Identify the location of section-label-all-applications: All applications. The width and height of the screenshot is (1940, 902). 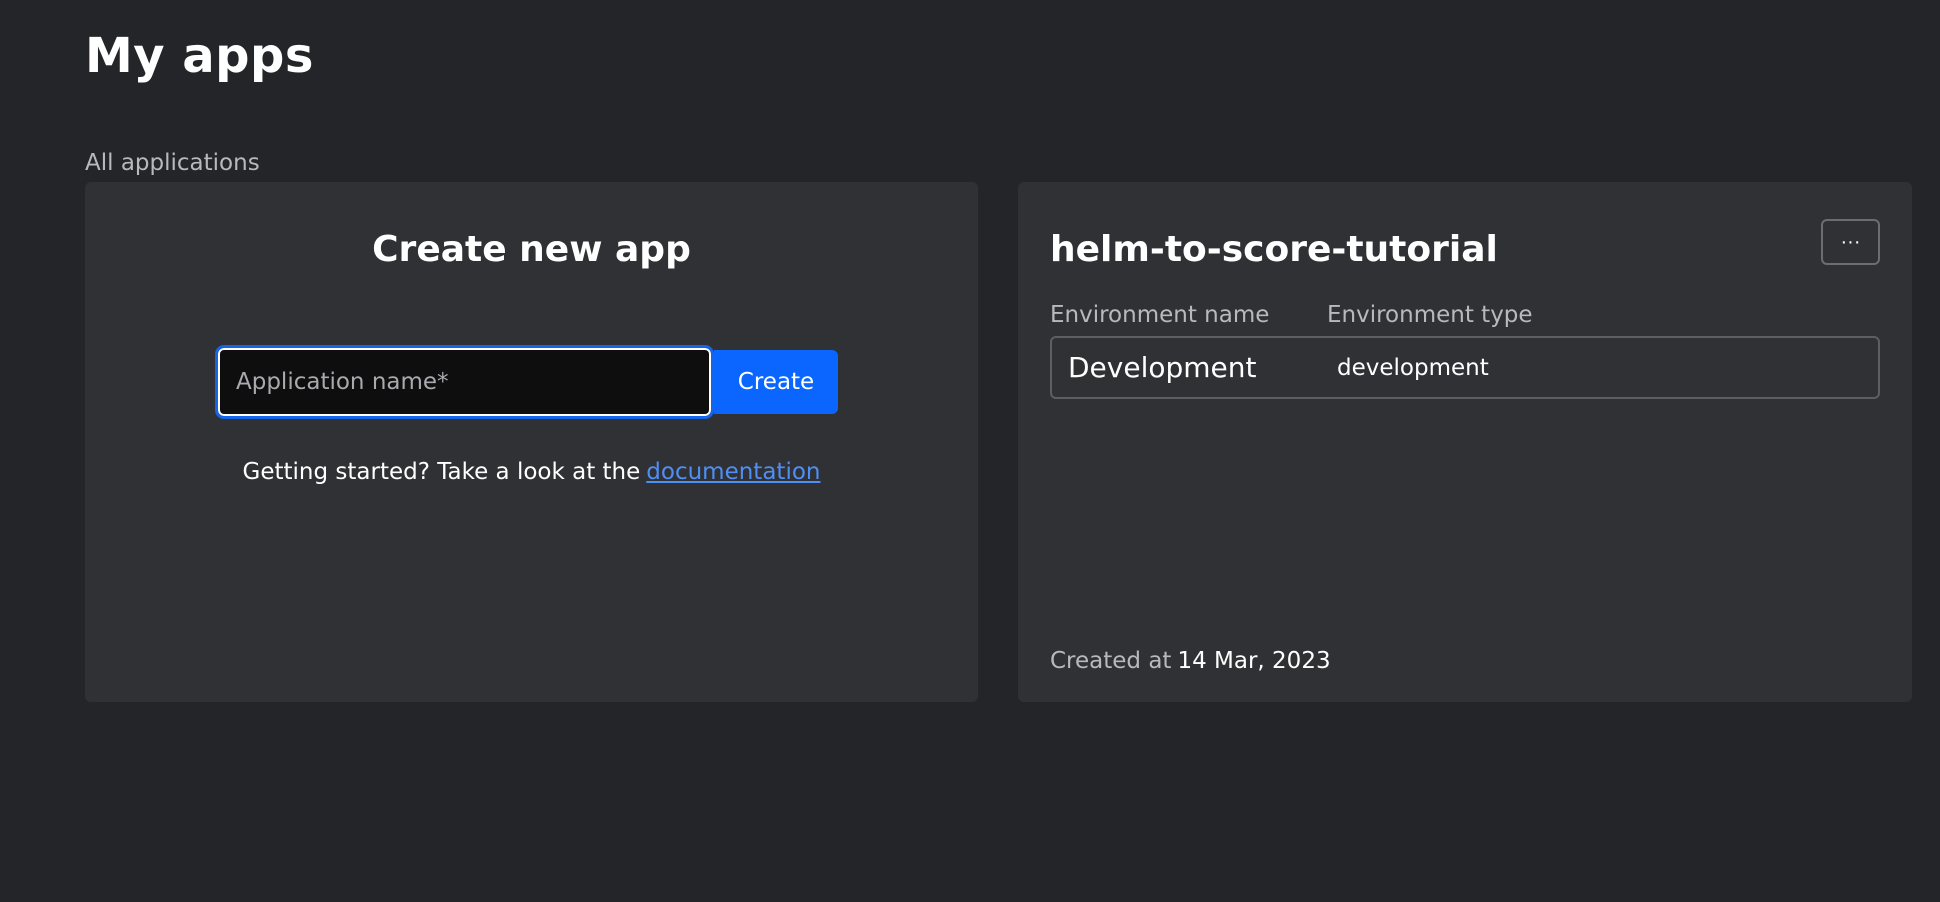
(172, 163).